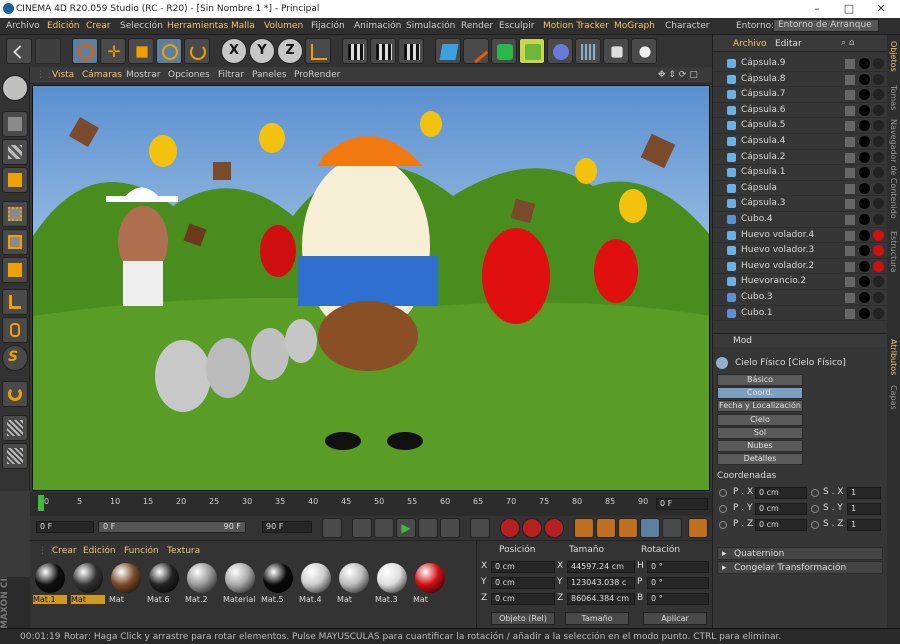 This screenshot has height=644, width=900. Describe the element at coordinates (893, 56) in the screenshot. I see `tab-objects: Objetos` at that location.